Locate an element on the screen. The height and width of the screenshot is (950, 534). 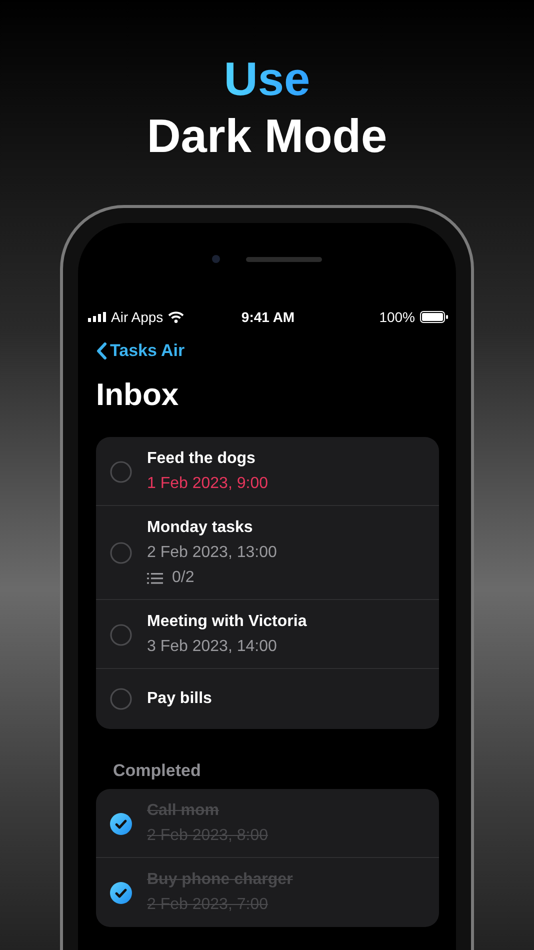
checklist-count: 0/2 is located at coordinates (183, 578).